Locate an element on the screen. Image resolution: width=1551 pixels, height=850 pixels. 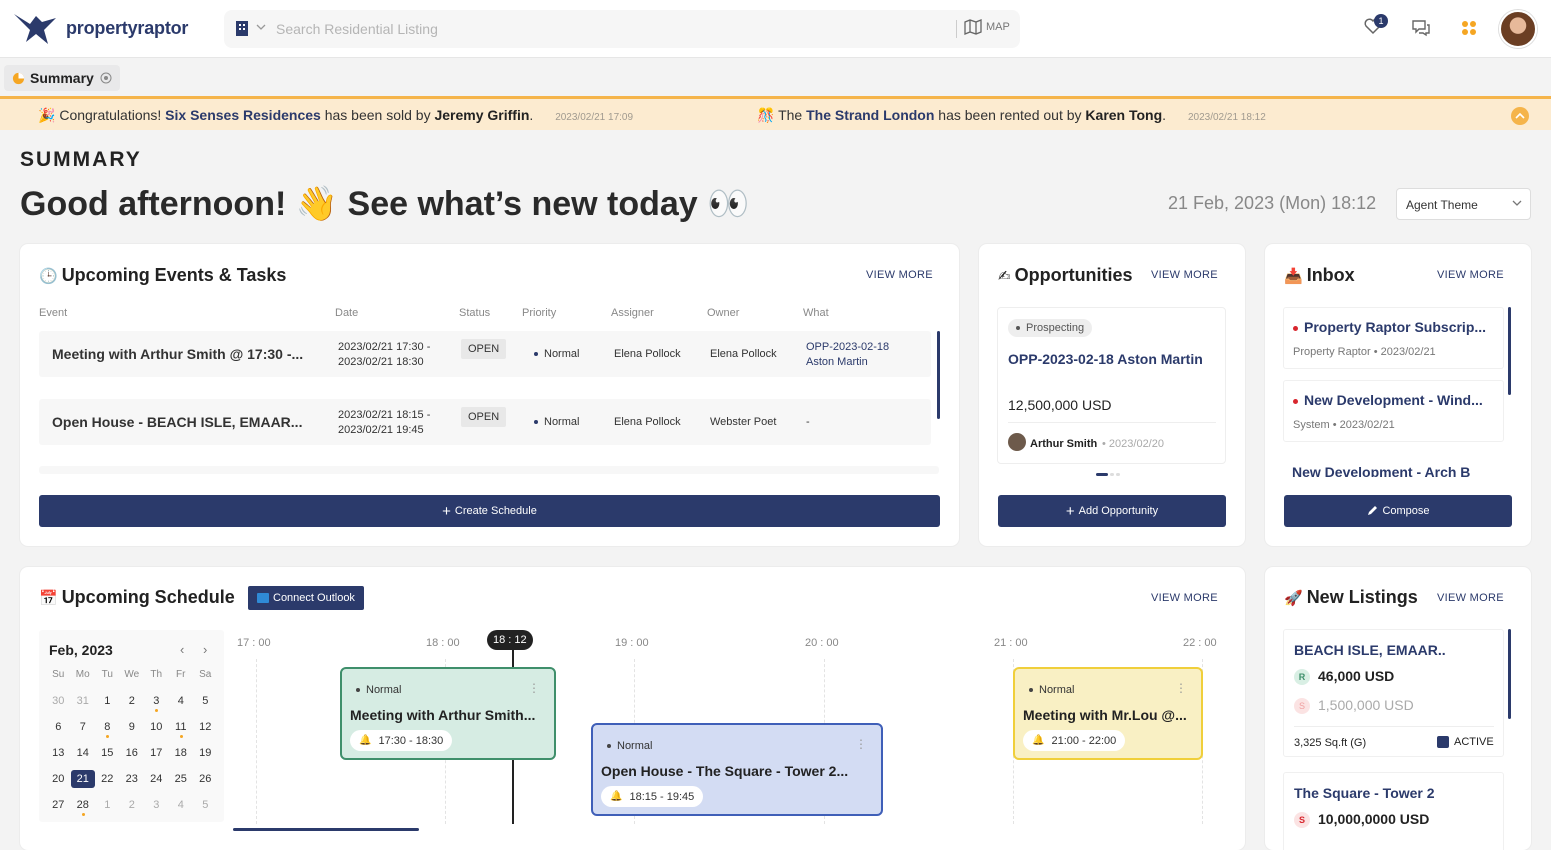
calendar-day: 9 is located at coordinates (132, 727).